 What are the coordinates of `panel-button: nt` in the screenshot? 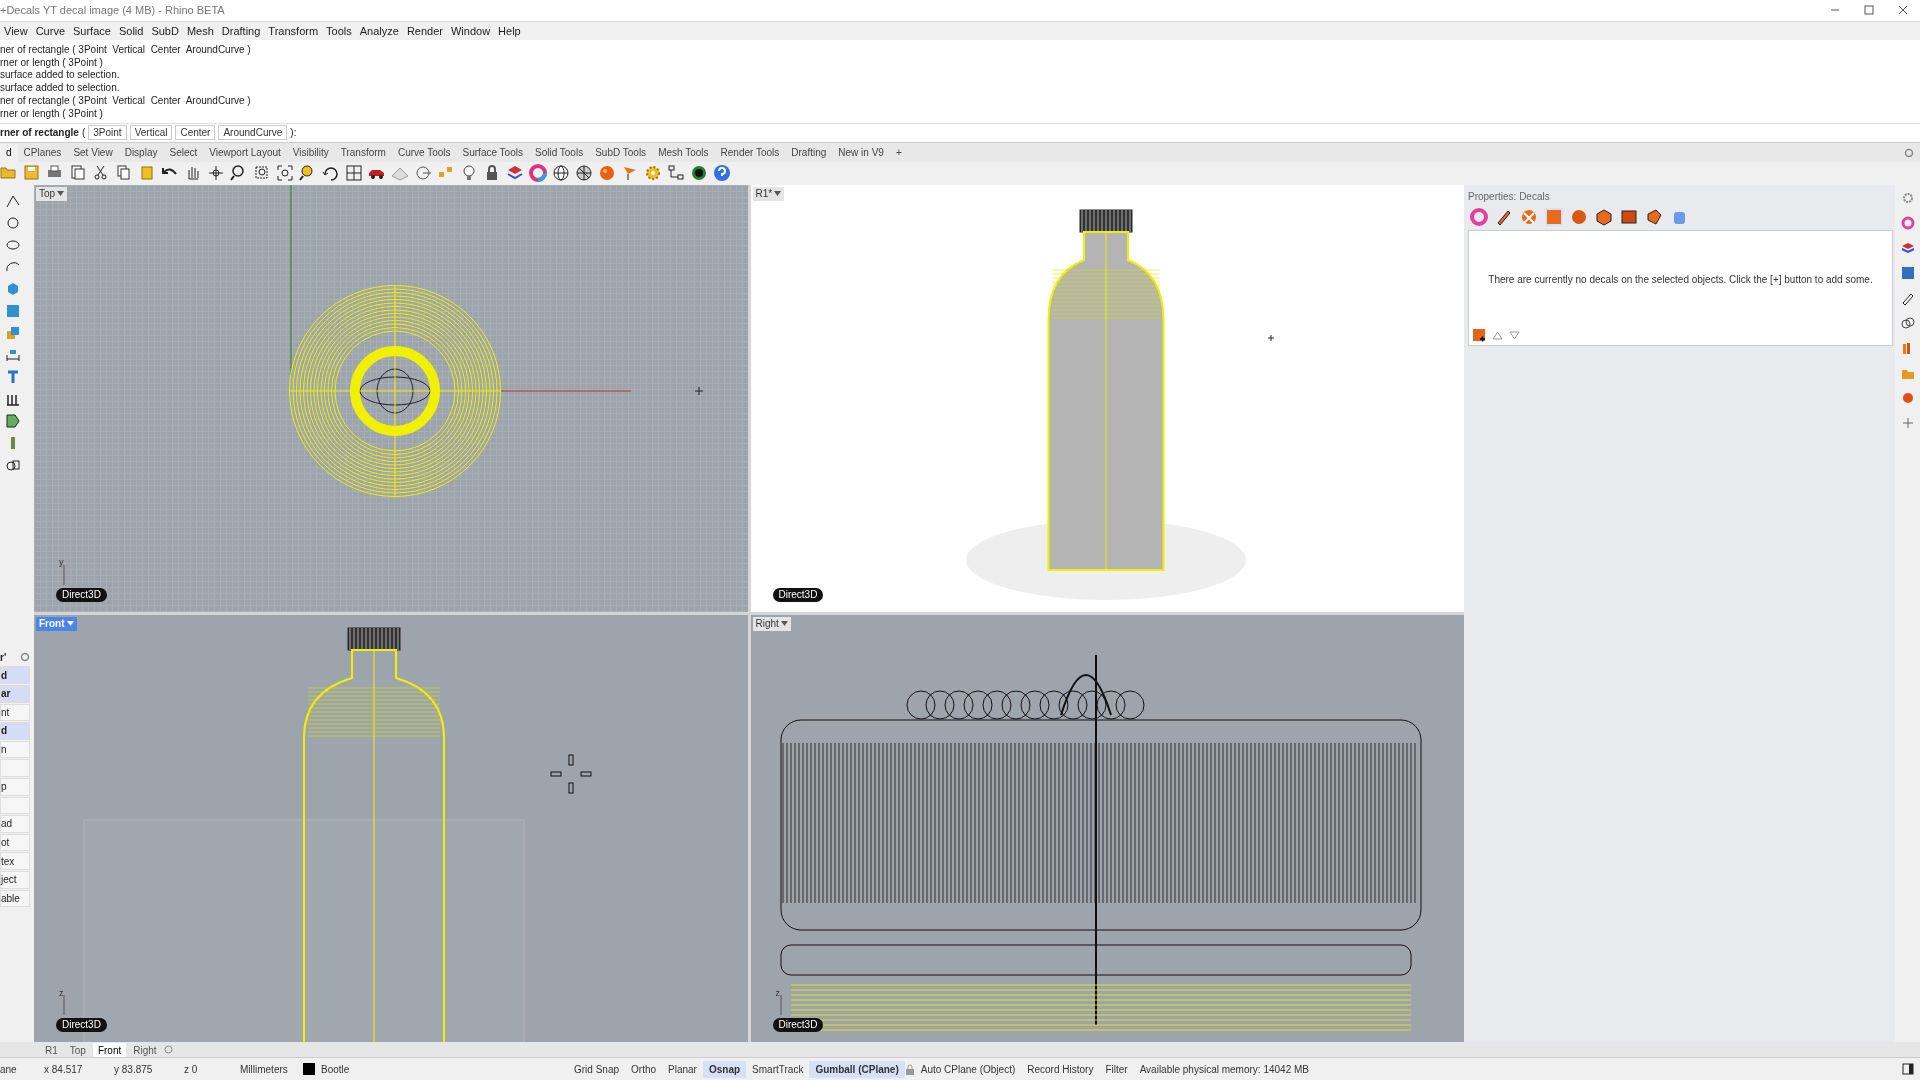 It's located at (15, 712).